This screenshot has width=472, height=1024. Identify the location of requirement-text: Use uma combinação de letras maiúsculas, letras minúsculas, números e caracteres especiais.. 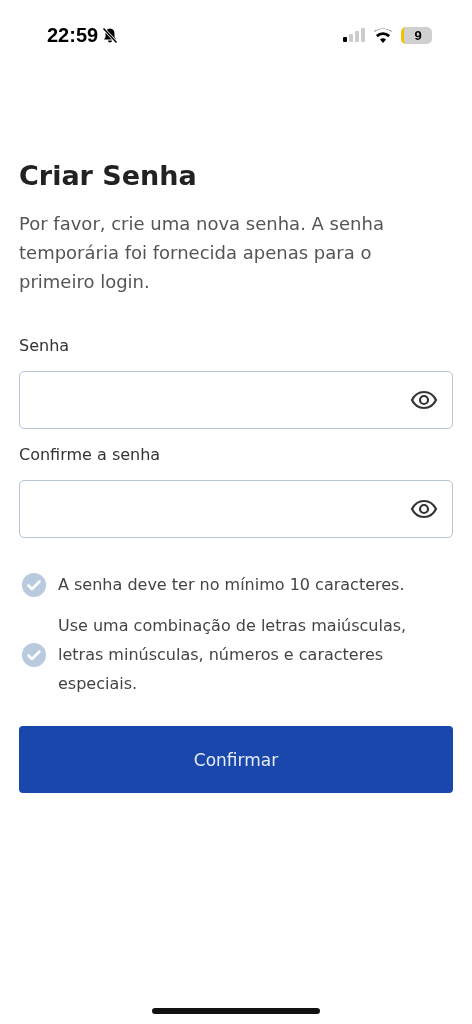
(233, 655).